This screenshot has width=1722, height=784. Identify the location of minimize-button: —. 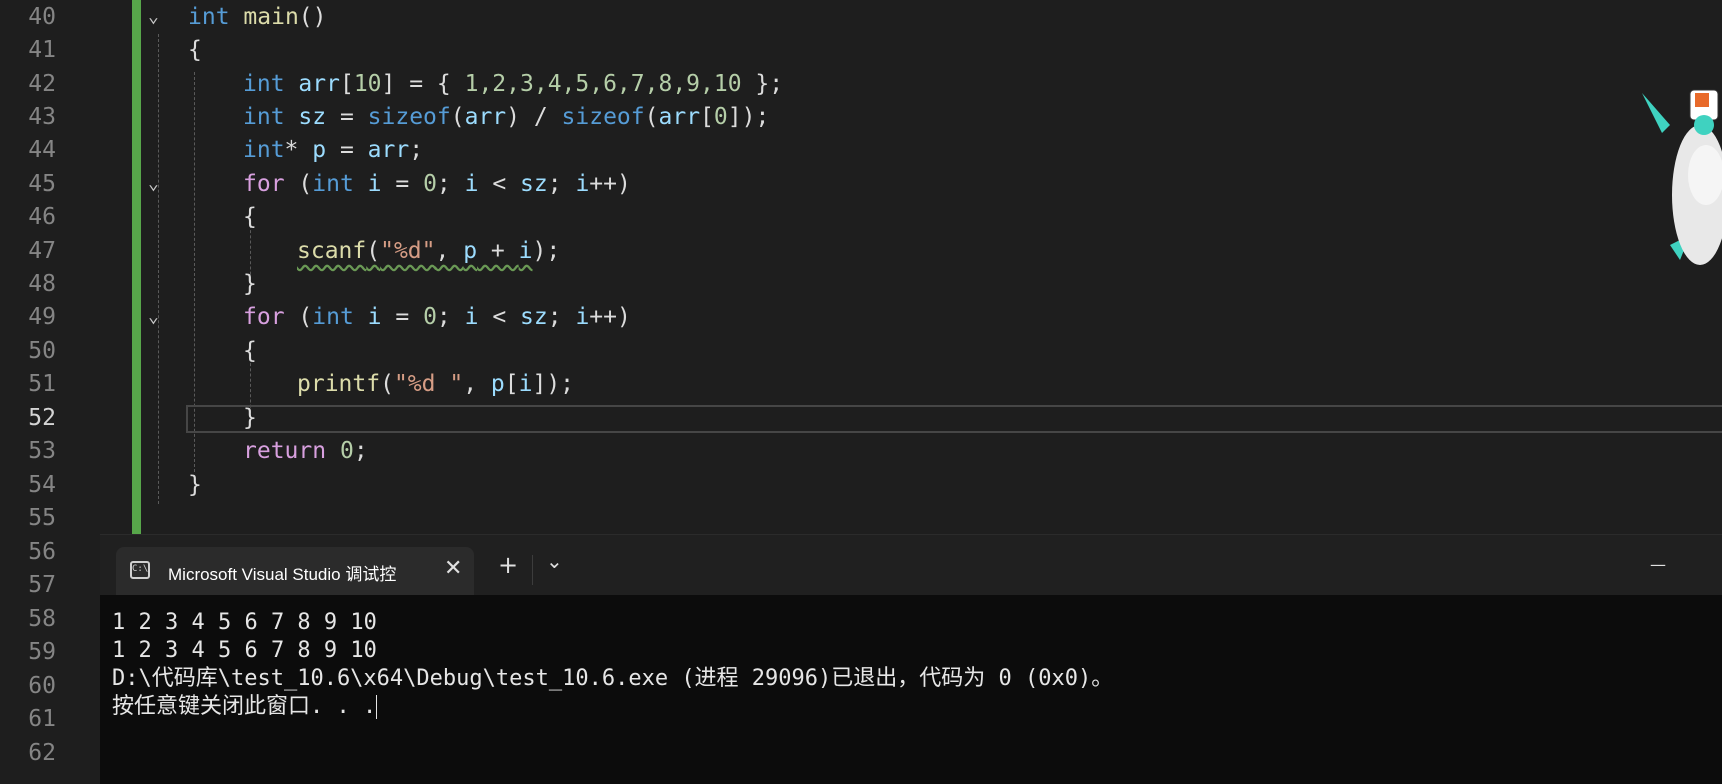
(1658, 564).